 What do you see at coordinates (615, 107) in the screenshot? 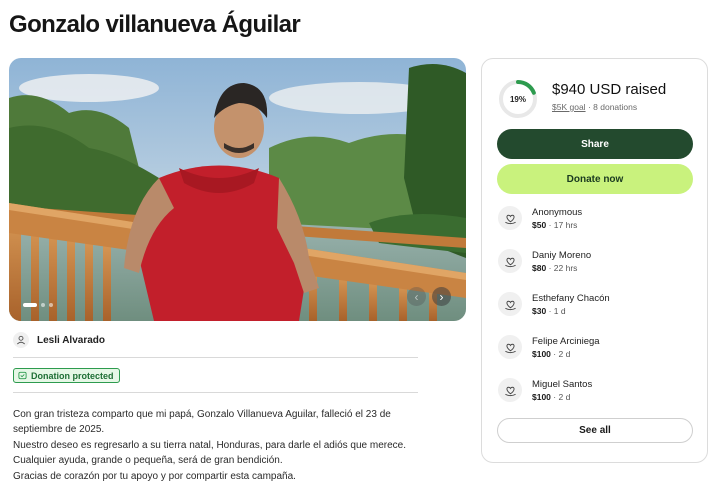
I see `donation-count: 8 donations` at bounding box center [615, 107].